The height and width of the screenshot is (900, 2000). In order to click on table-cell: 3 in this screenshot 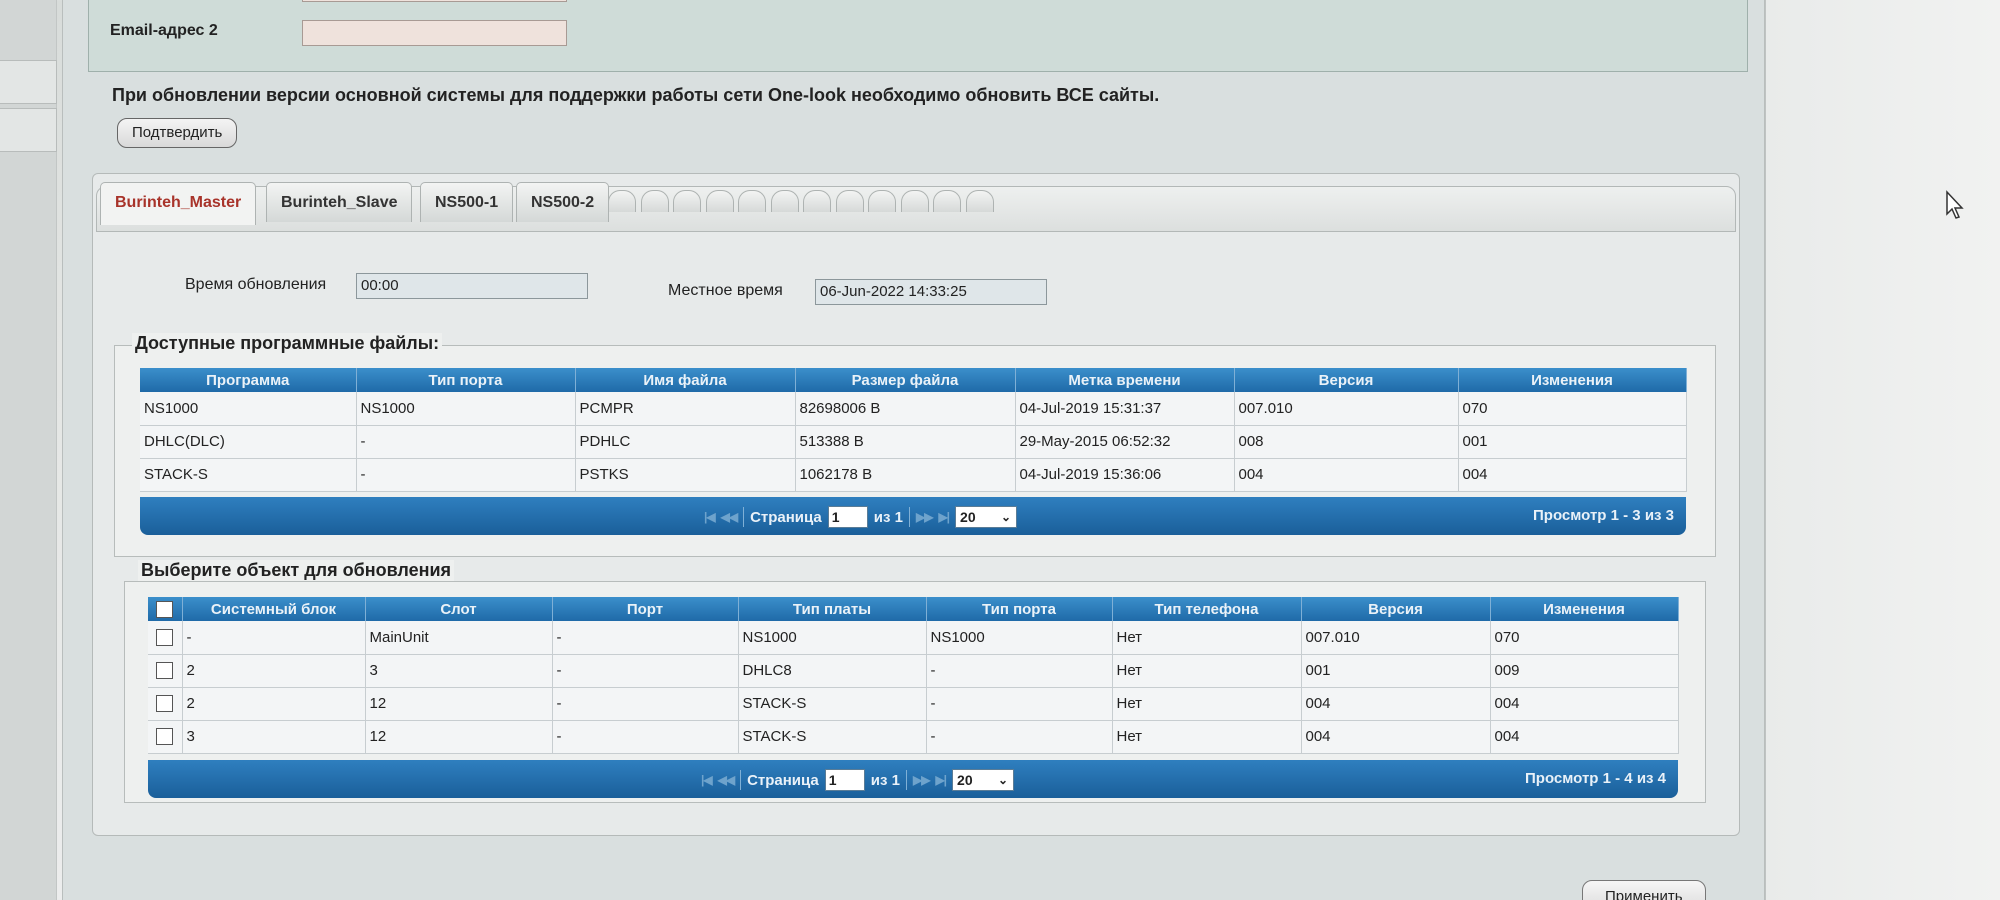, I will do `click(459, 671)`.